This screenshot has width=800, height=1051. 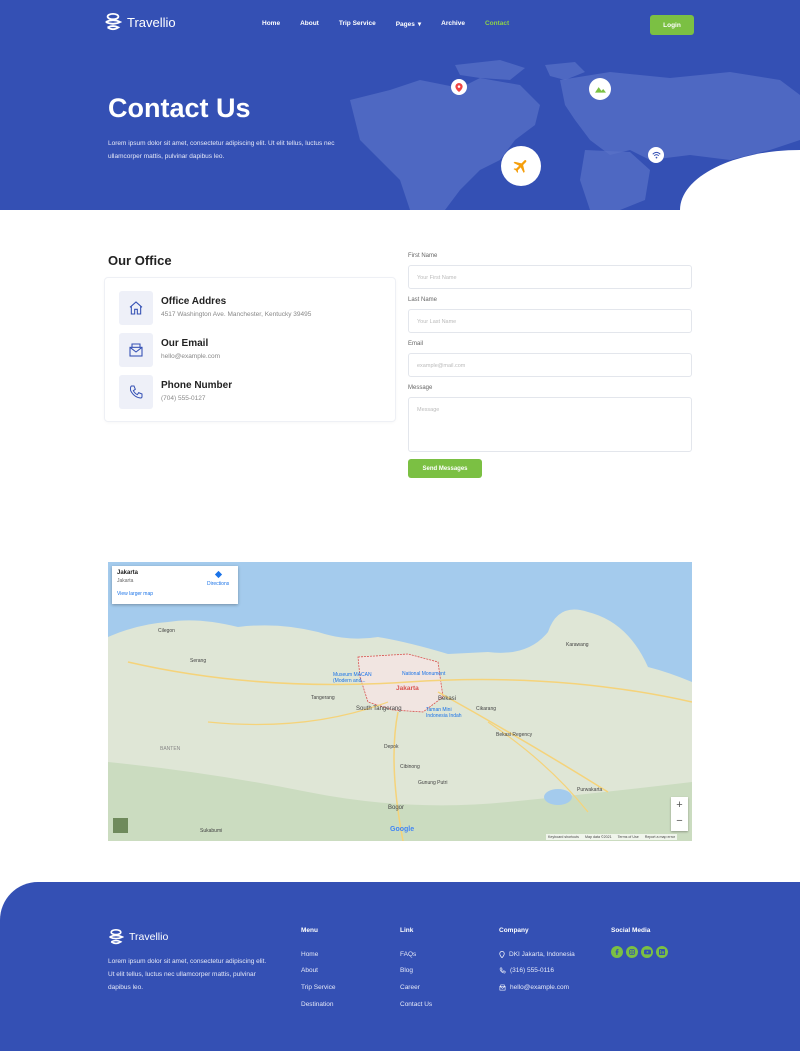 I want to click on office-email-text: hello@example.com, so click(x=190, y=356).